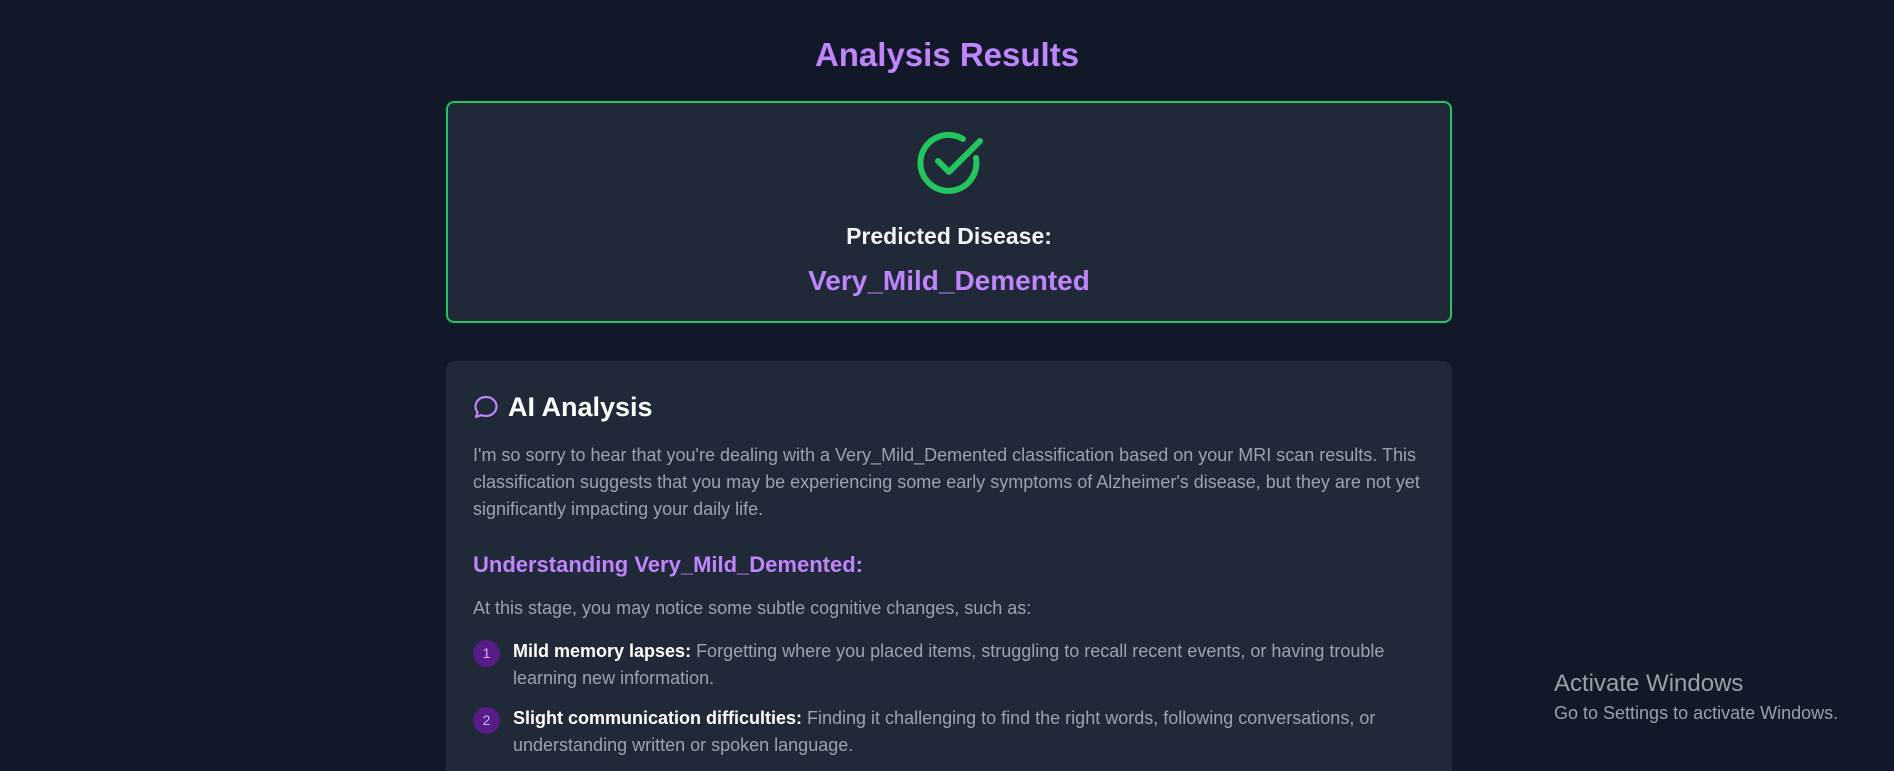 The width and height of the screenshot is (1894, 771). I want to click on symptom-term: Slight communication difficulties:, so click(660, 718).